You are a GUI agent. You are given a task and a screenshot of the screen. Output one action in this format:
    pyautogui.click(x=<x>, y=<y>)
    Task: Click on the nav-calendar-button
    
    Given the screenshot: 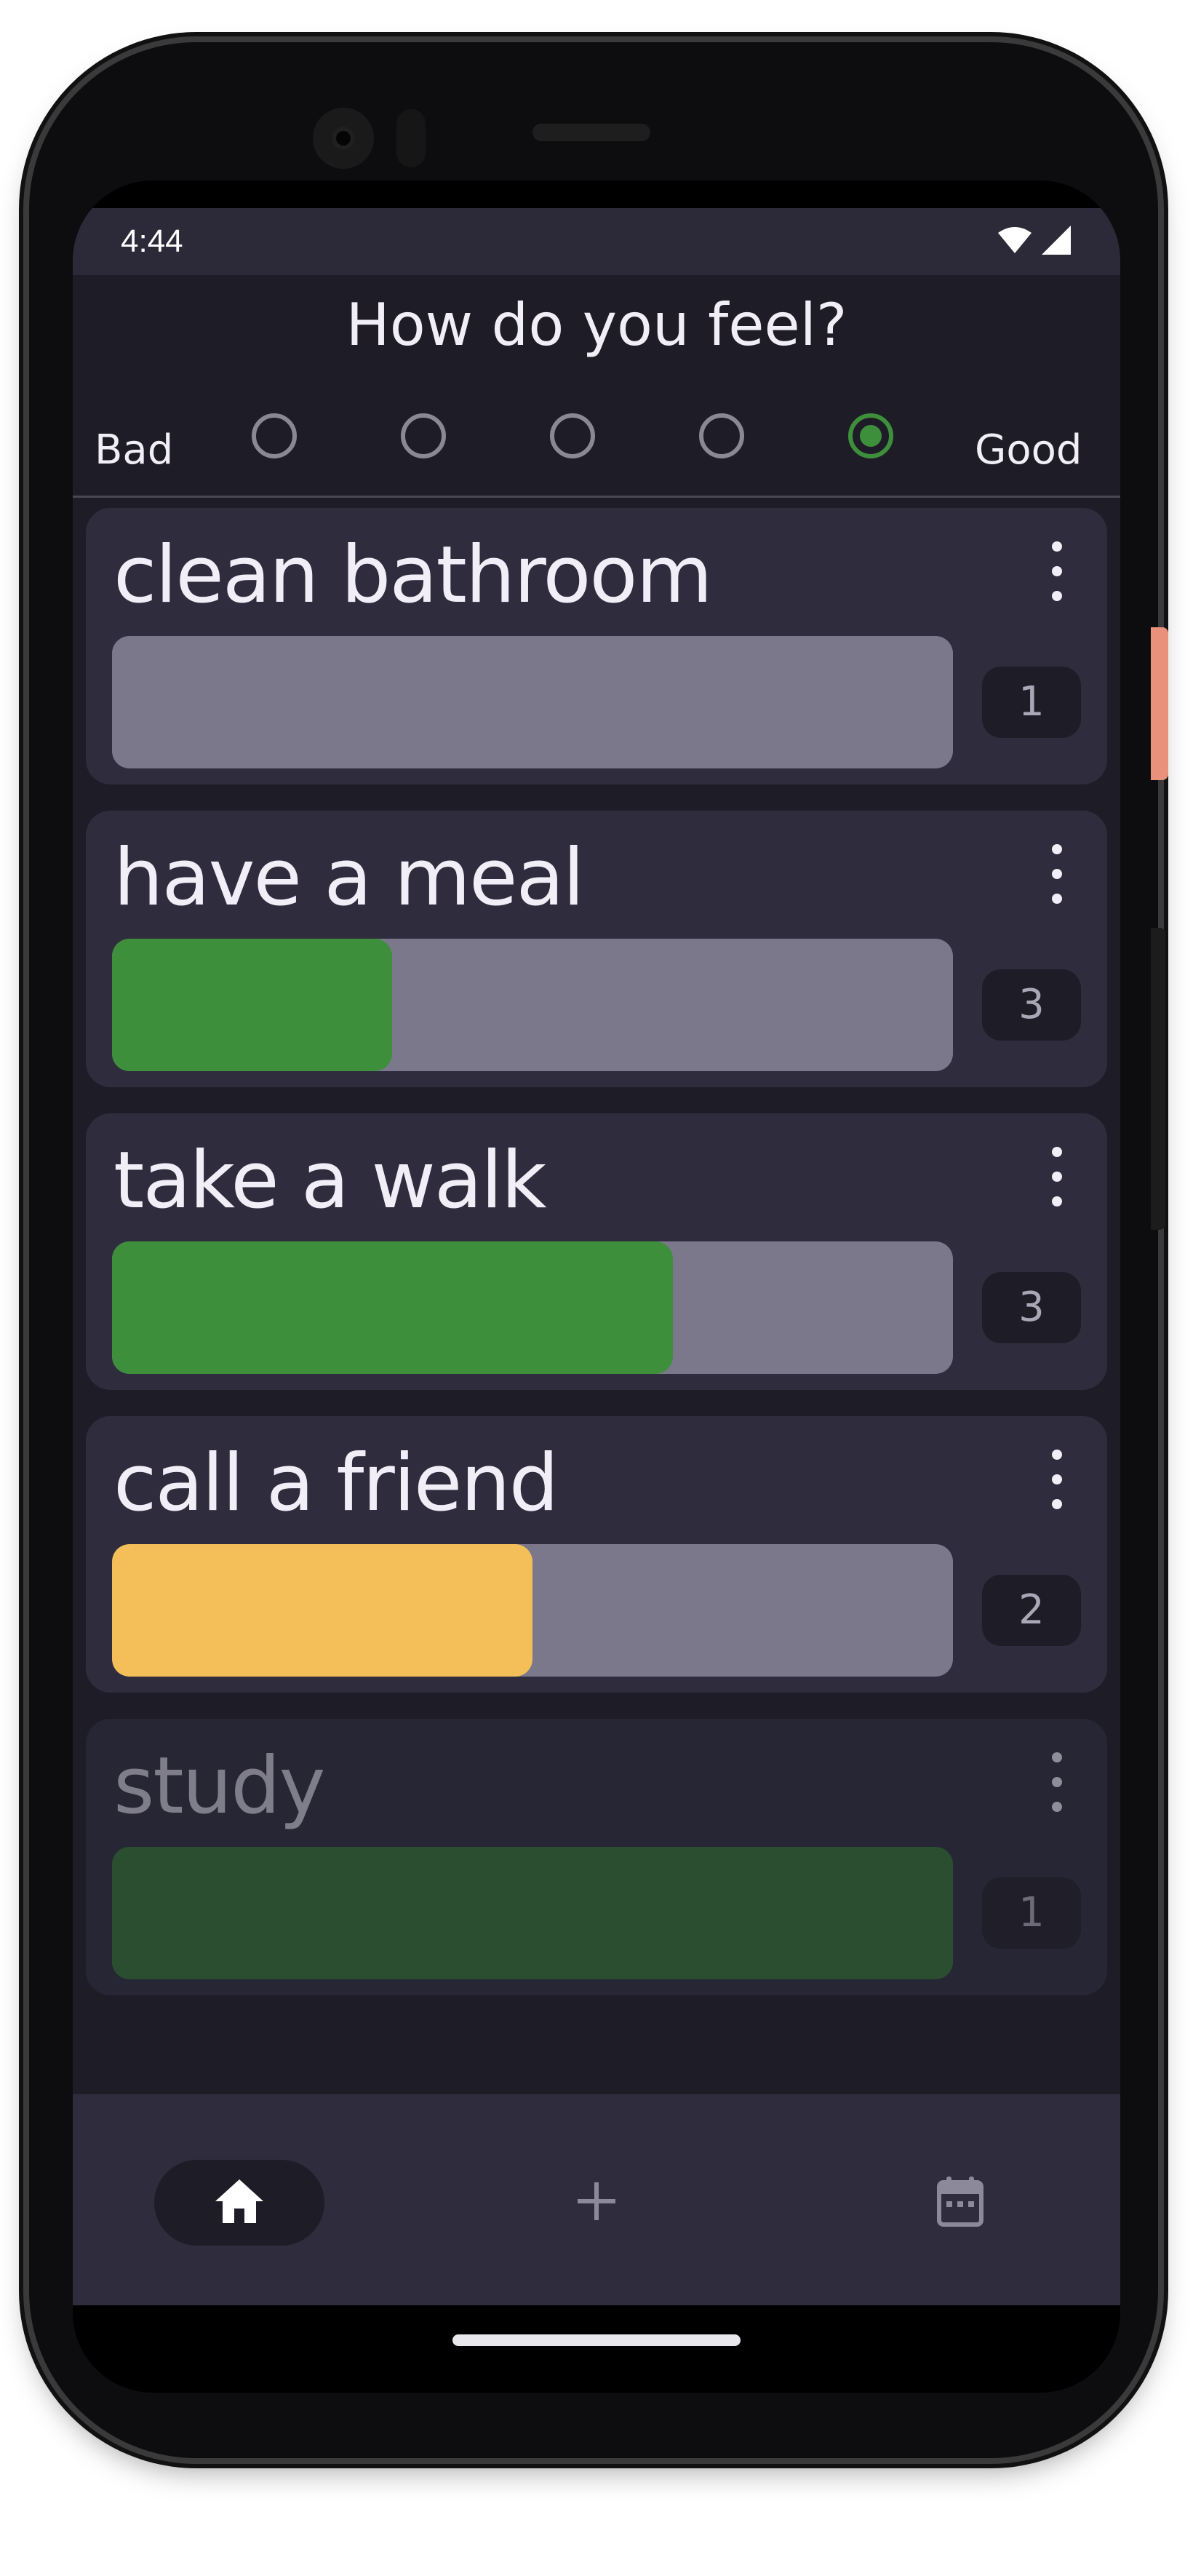 What is the action you would take?
    pyautogui.click(x=960, y=2203)
    